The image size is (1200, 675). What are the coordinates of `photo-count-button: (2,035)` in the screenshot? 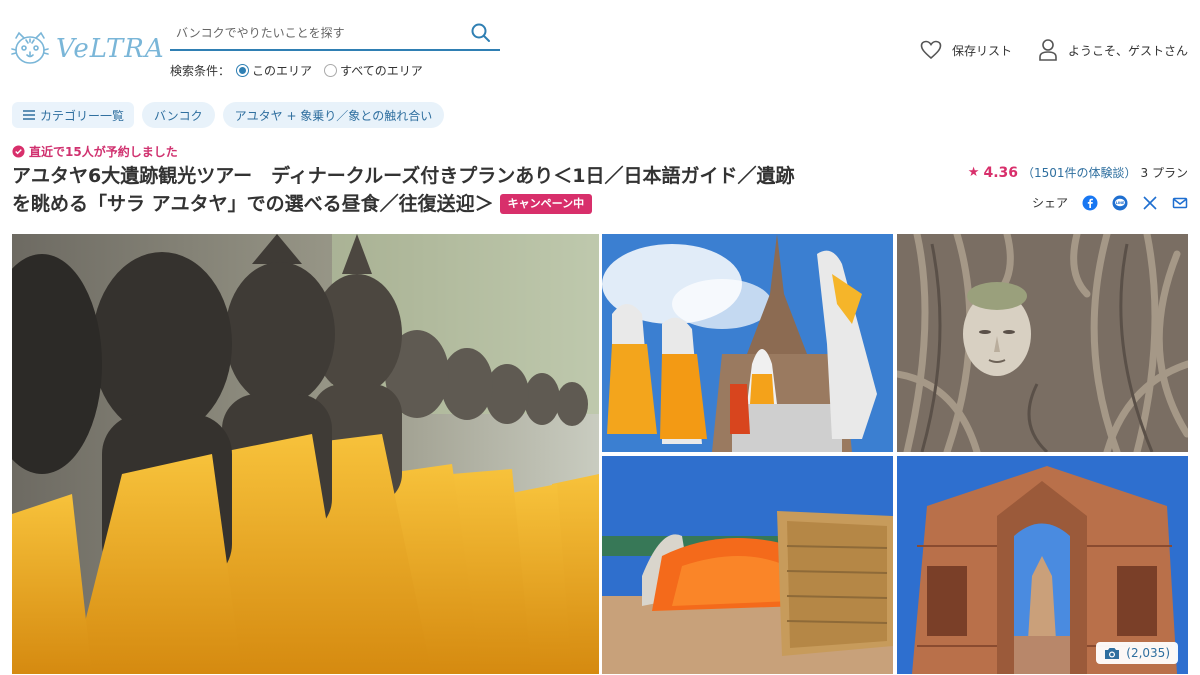 It's located at (1137, 653).